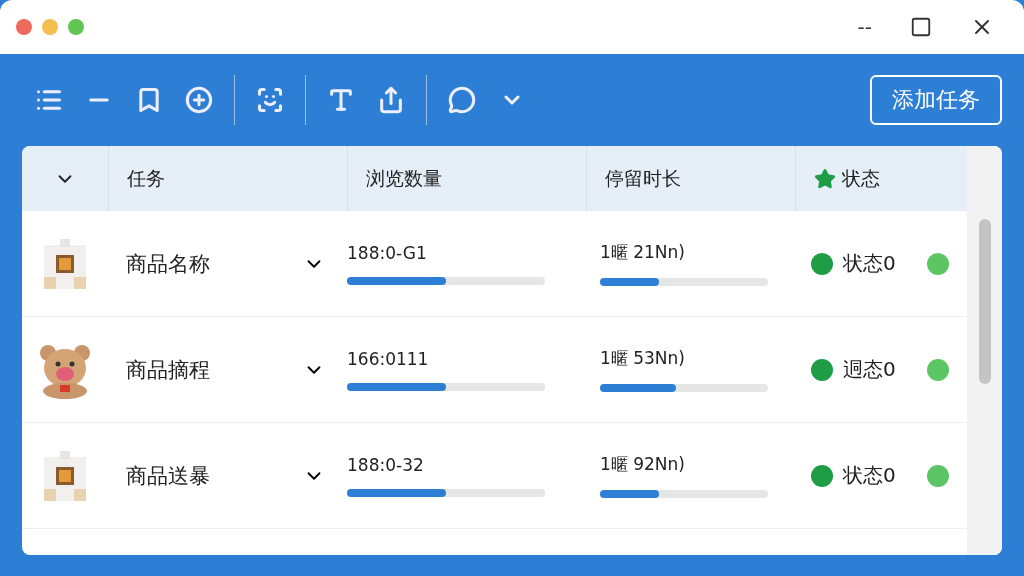  Describe the element at coordinates (643, 178) in the screenshot. I see `column-header: 停留时长` at that location.